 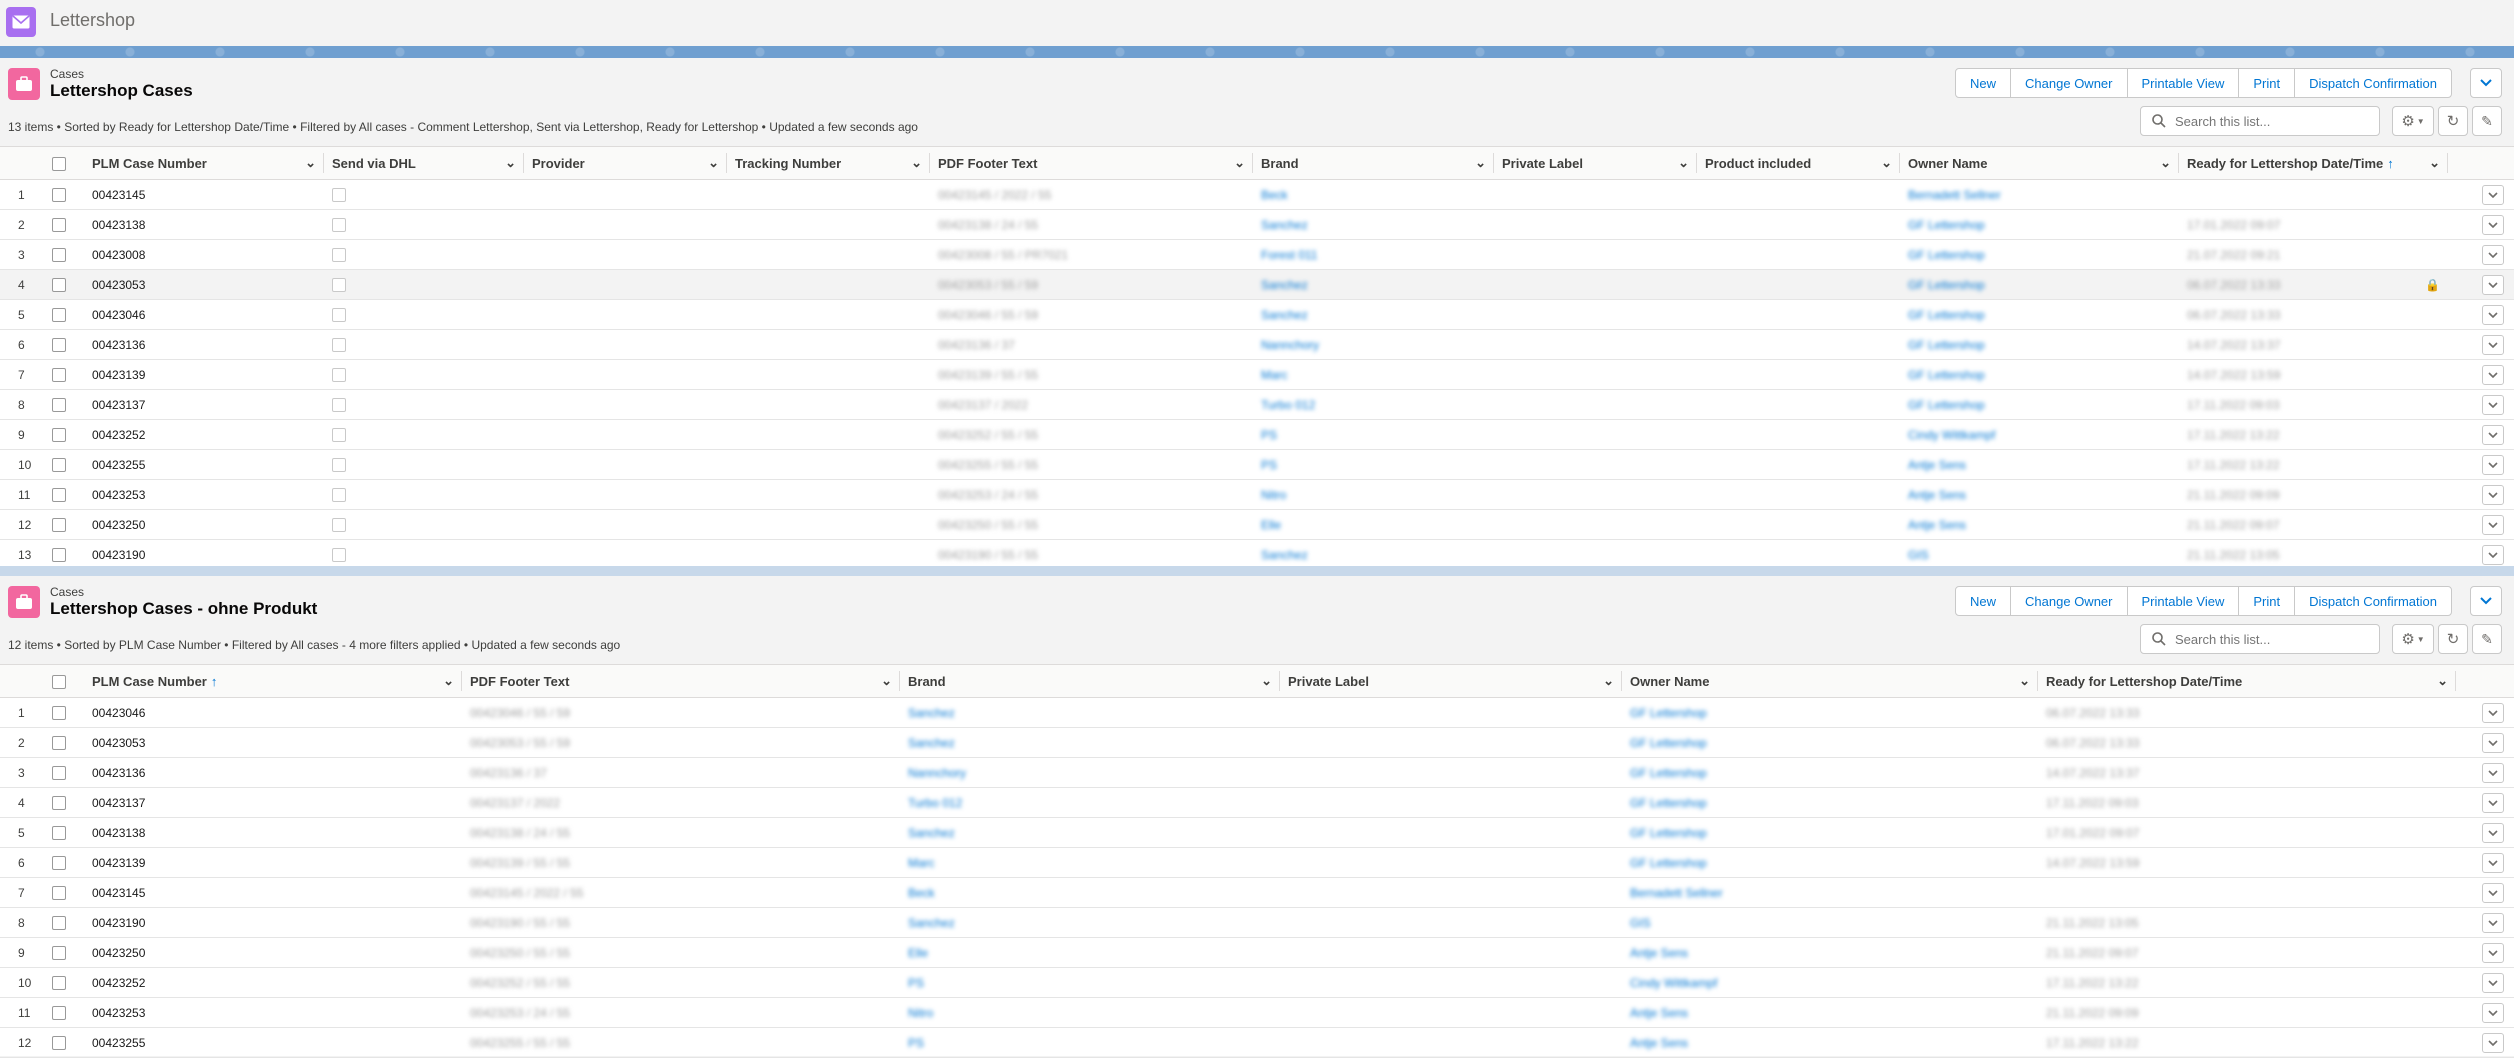 I want to click on brand-link: Nitro, so click(x=1273, y=495).